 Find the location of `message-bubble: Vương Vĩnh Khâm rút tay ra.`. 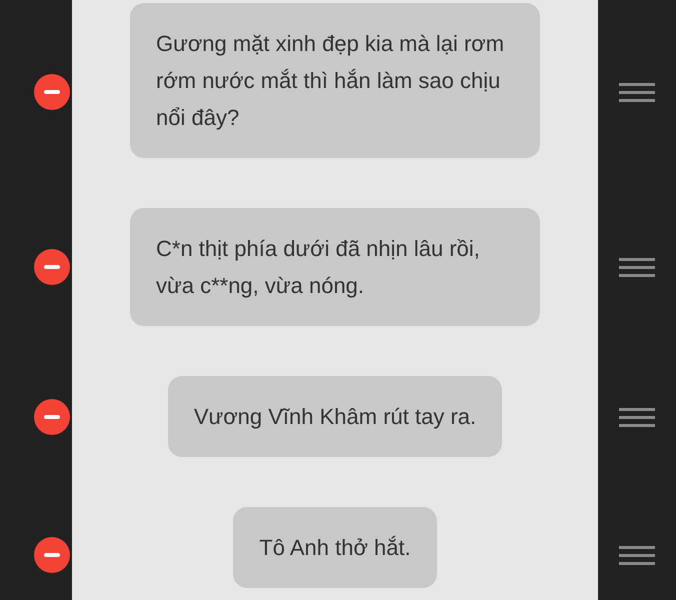

message-bubble: Vương Vĩnh Khâm rút tay ra. is located at coordinates (335, 416).